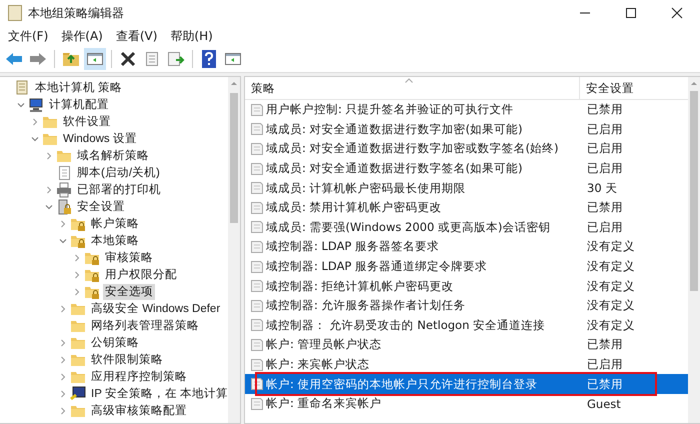 The height and width of the screenshot is (424, 700). Describe the element at coordinates (101, 206) in the screenshot. I see `tree-item: 安全设置` at that location.